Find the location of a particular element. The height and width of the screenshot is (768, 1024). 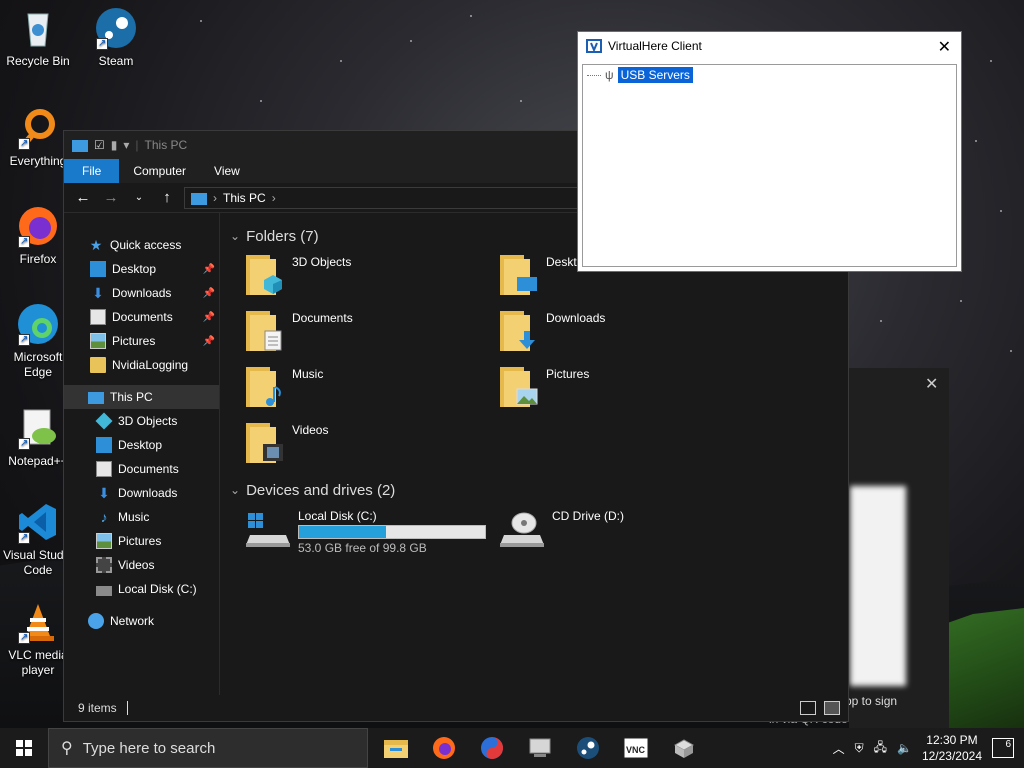

large-icons-view-icon is located at coordinates (832, 708).